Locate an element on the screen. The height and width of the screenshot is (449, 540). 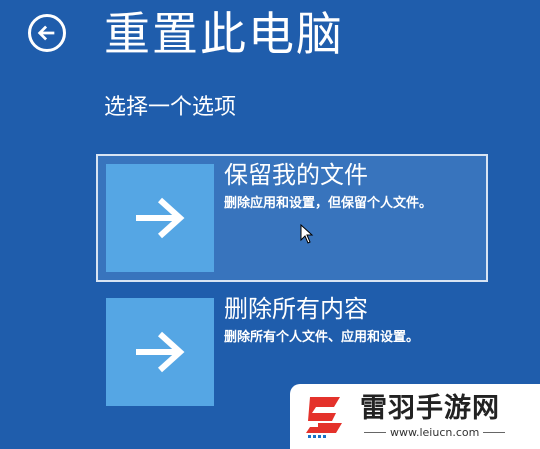
subtitle: 选择一个选项 is located at coordinates (170, 107).